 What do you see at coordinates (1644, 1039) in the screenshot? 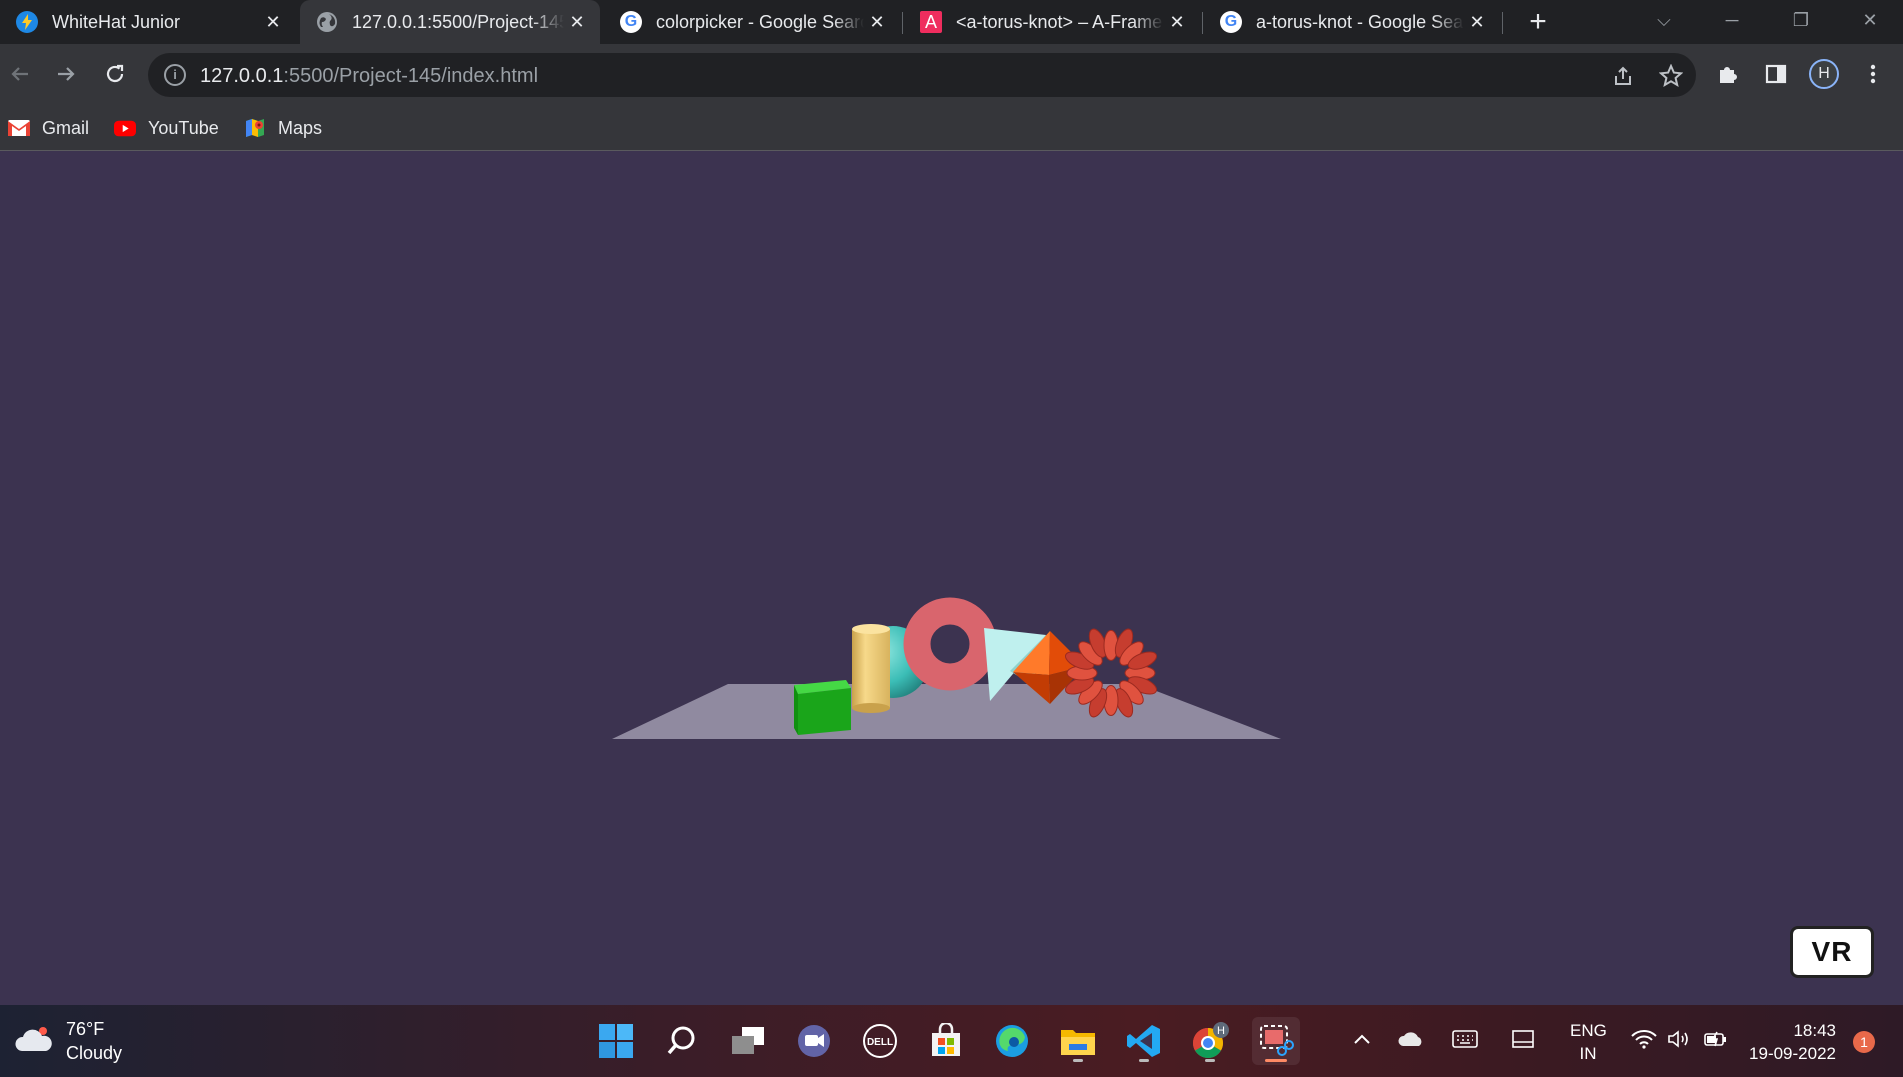
I see `wifi-icon` at bounding box center [1644, 1039].